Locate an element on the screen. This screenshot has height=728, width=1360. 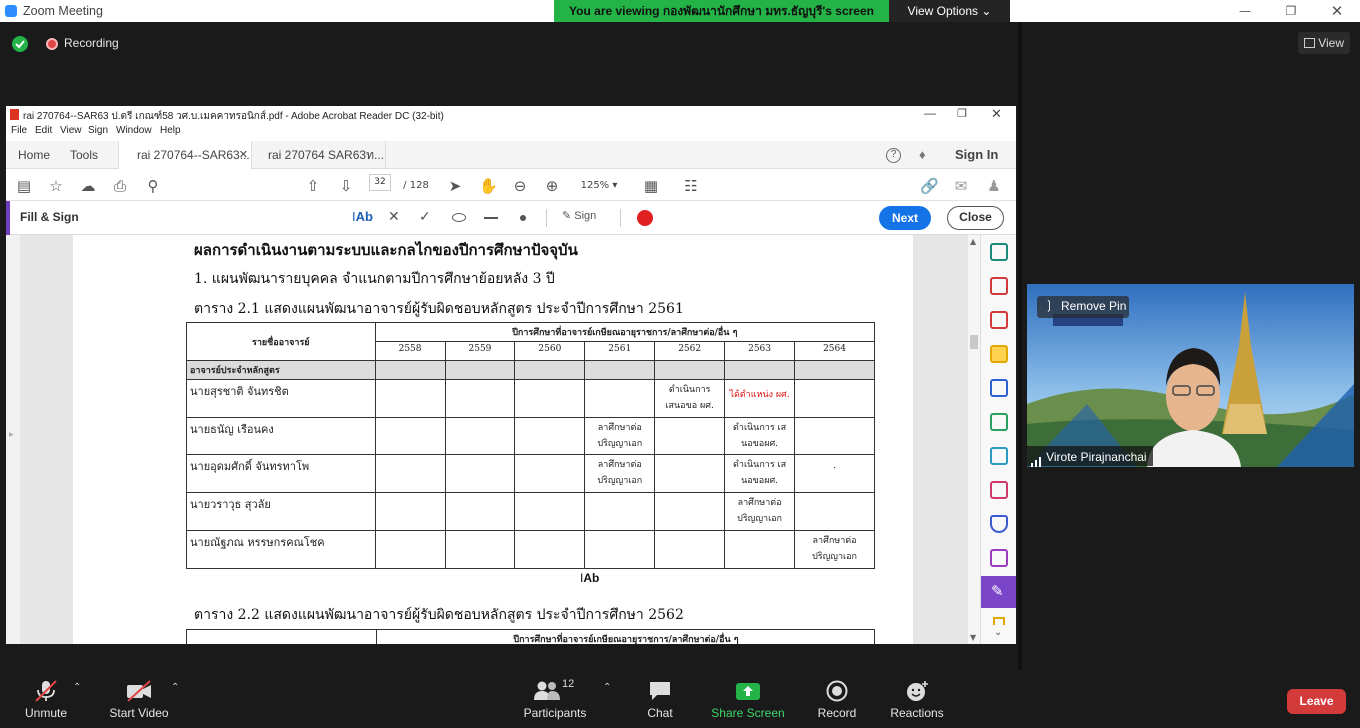
help-icon: ? is located at coordinates (893, 155).